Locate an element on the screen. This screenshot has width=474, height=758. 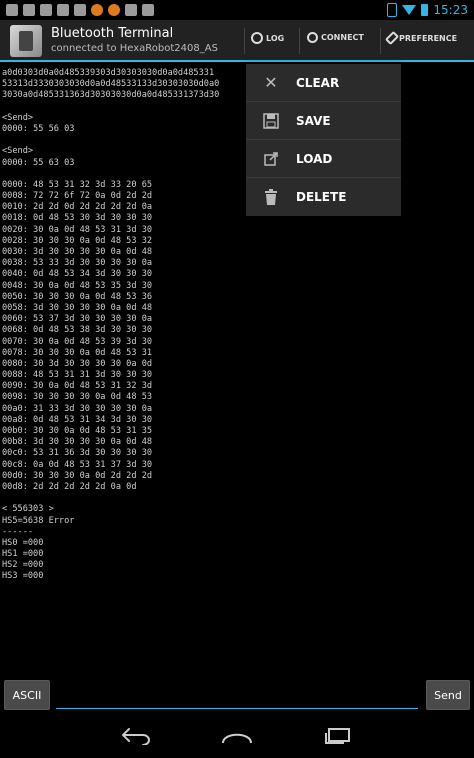
input-bar: ASCII Send is located at coordinates (237, 695).